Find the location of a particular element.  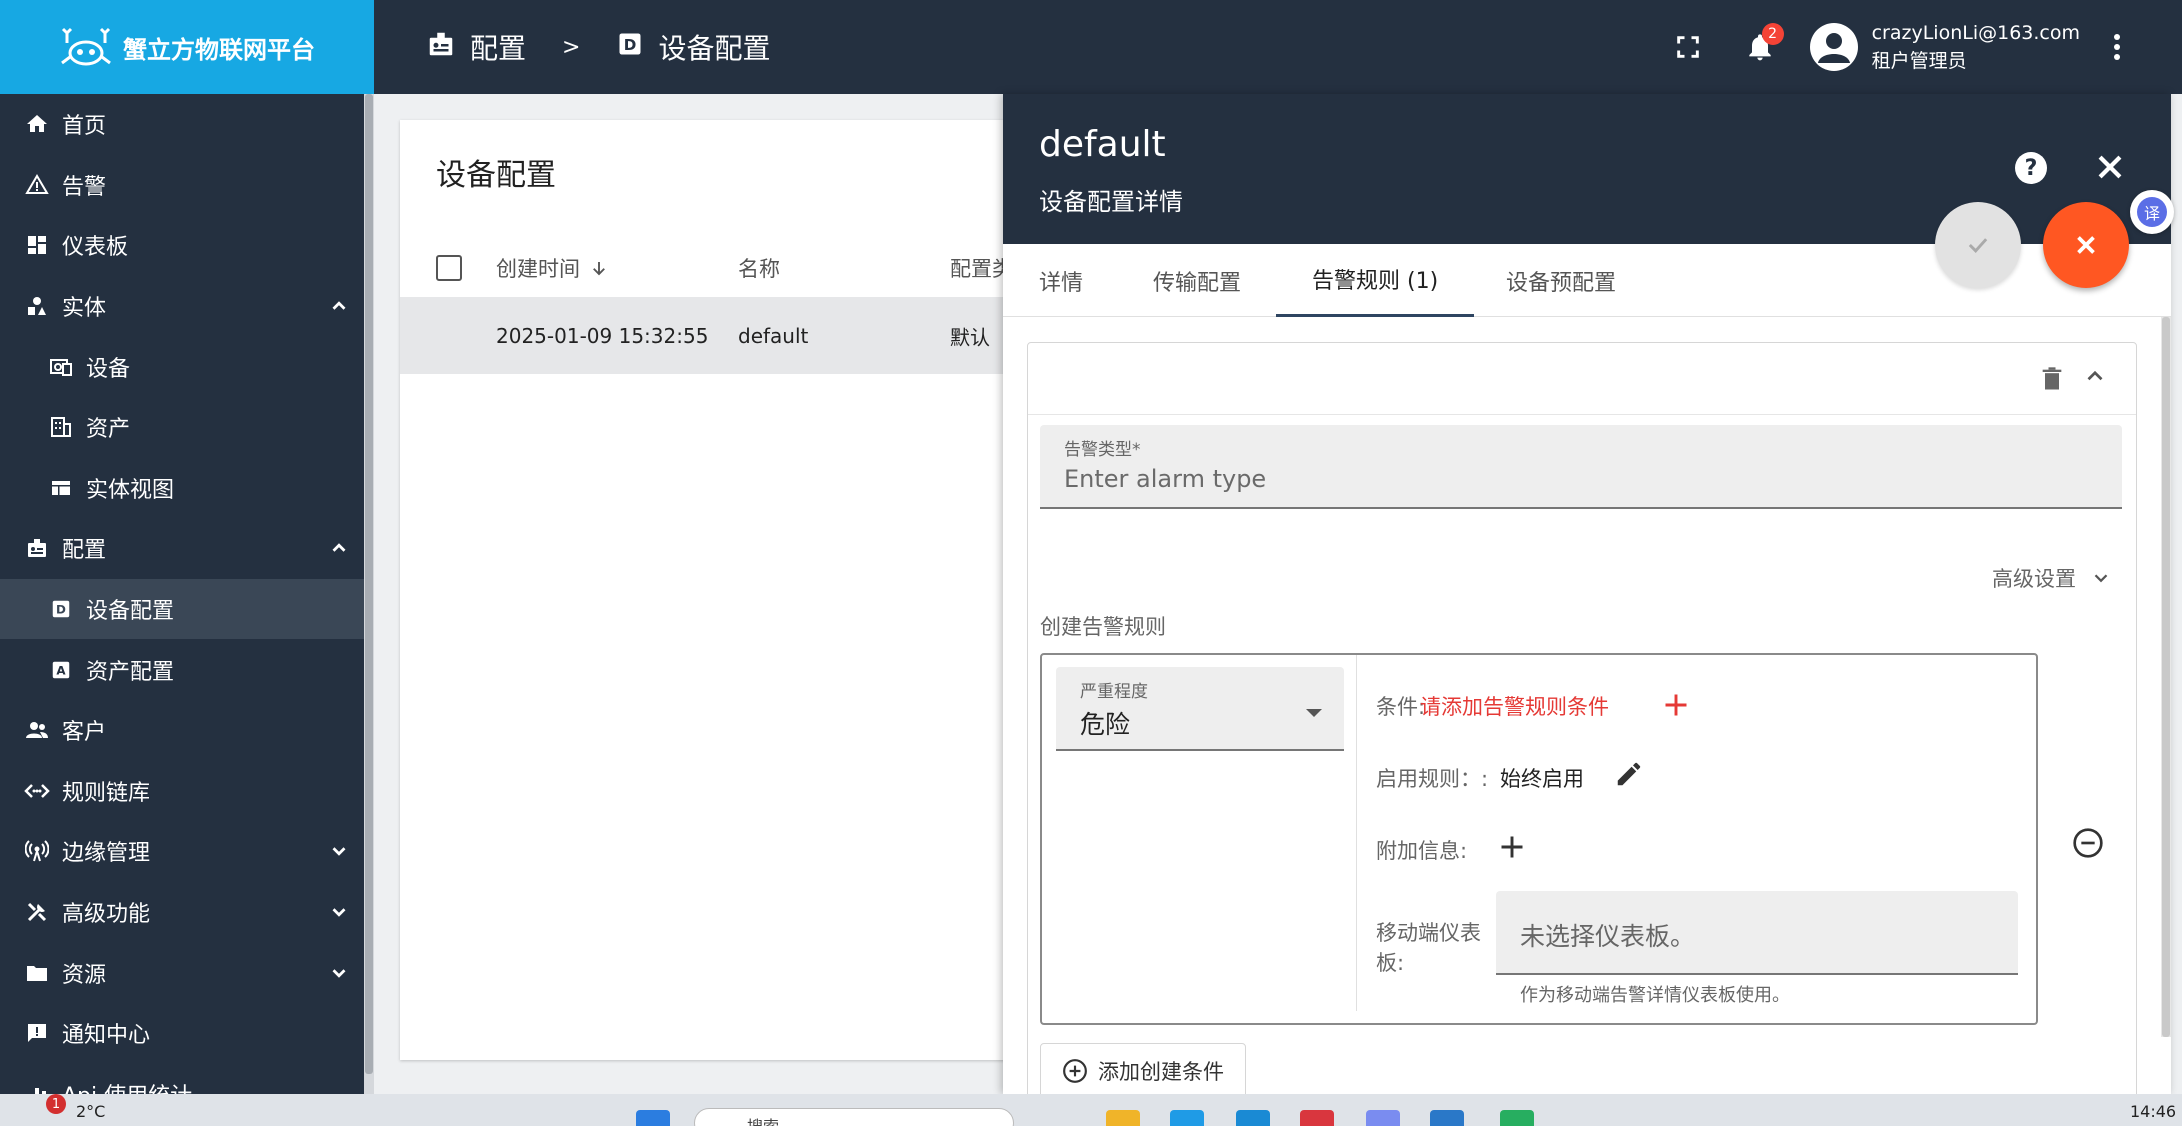

advanced-settings-toggle: 高级设置 is located at coordinates (2052, 578).